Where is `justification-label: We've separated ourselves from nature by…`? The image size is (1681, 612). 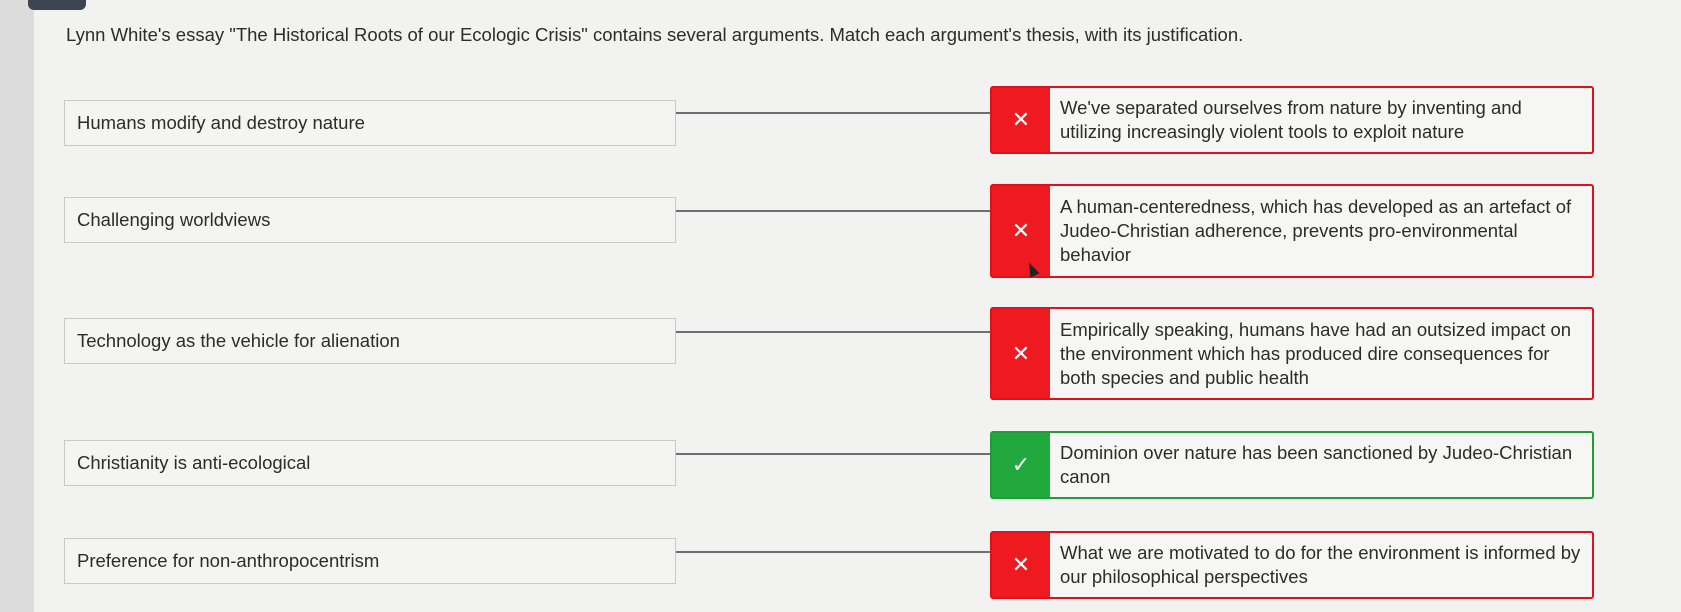
justification-label: We've separated ourselves from nature by… is located at coordinates (1291, 119).